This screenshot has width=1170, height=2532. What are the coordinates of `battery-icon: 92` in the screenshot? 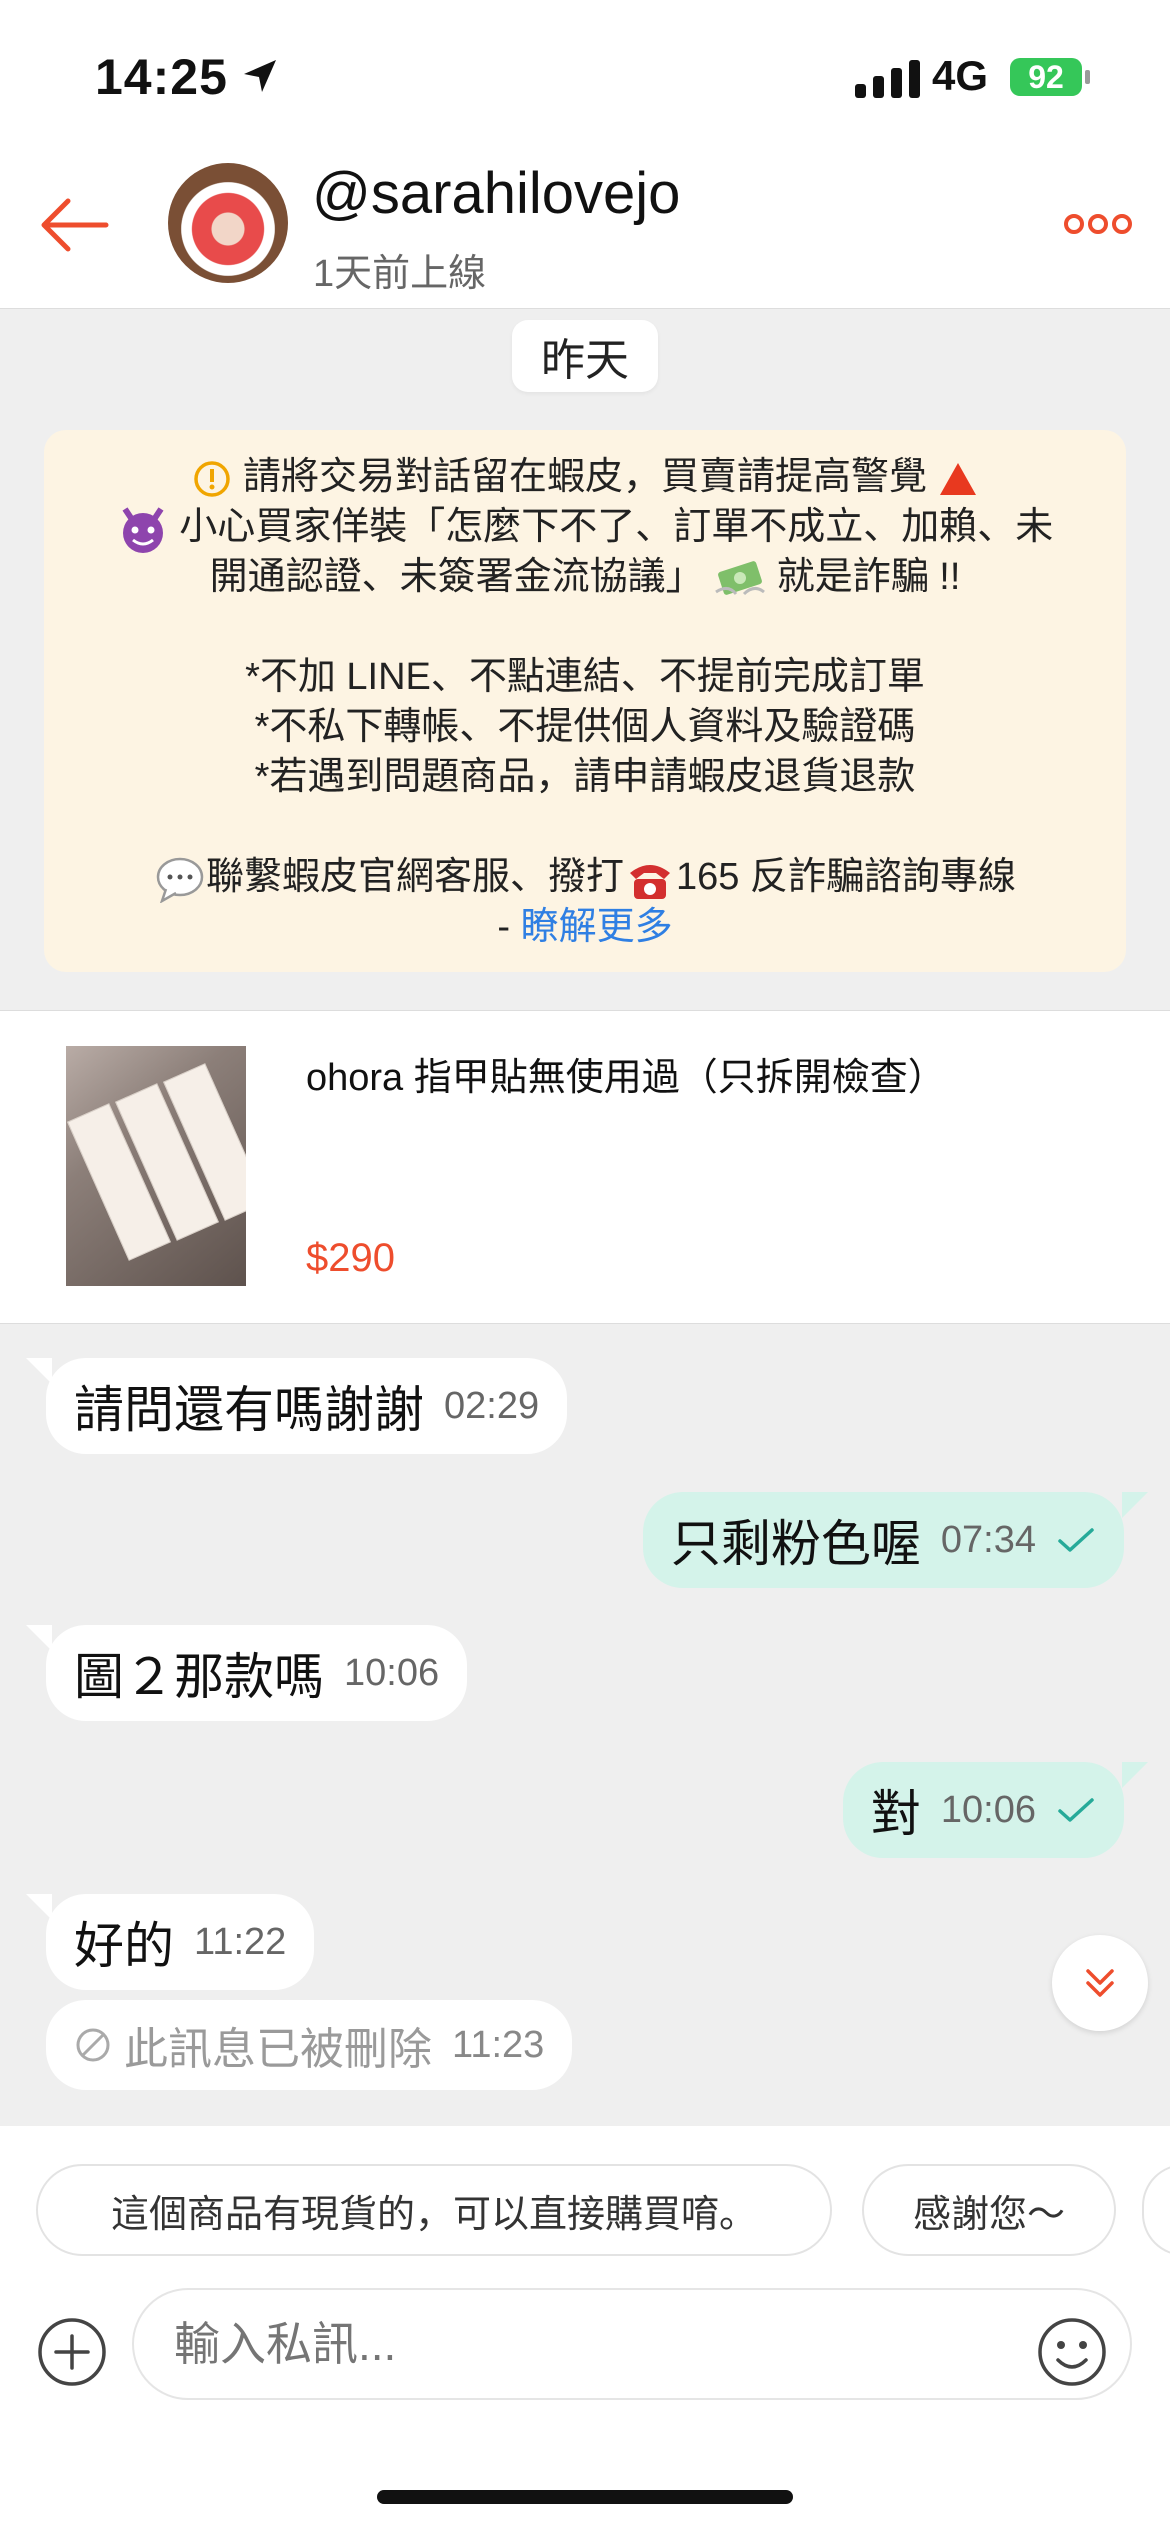 It's located at (1046, 77).